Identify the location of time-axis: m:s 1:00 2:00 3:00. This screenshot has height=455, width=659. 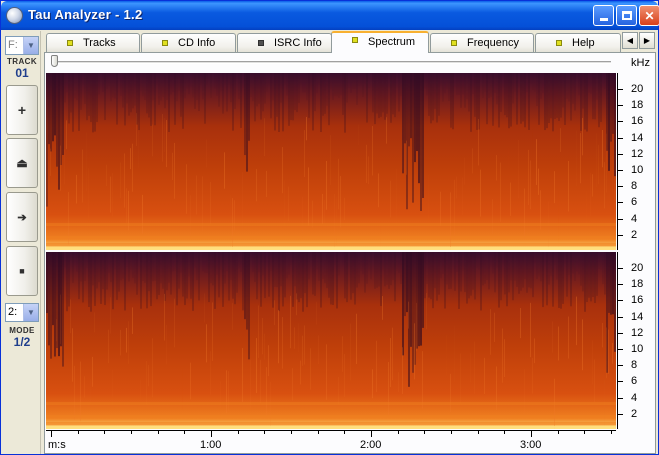
(331, 441).